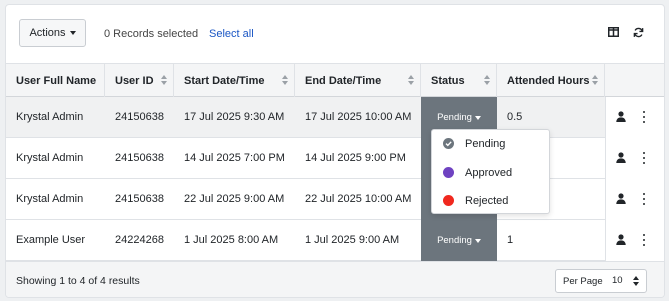 The width and height of the screenshot is (669, 301). I want to click on status-option-pending: Pending, so click(490, 143).